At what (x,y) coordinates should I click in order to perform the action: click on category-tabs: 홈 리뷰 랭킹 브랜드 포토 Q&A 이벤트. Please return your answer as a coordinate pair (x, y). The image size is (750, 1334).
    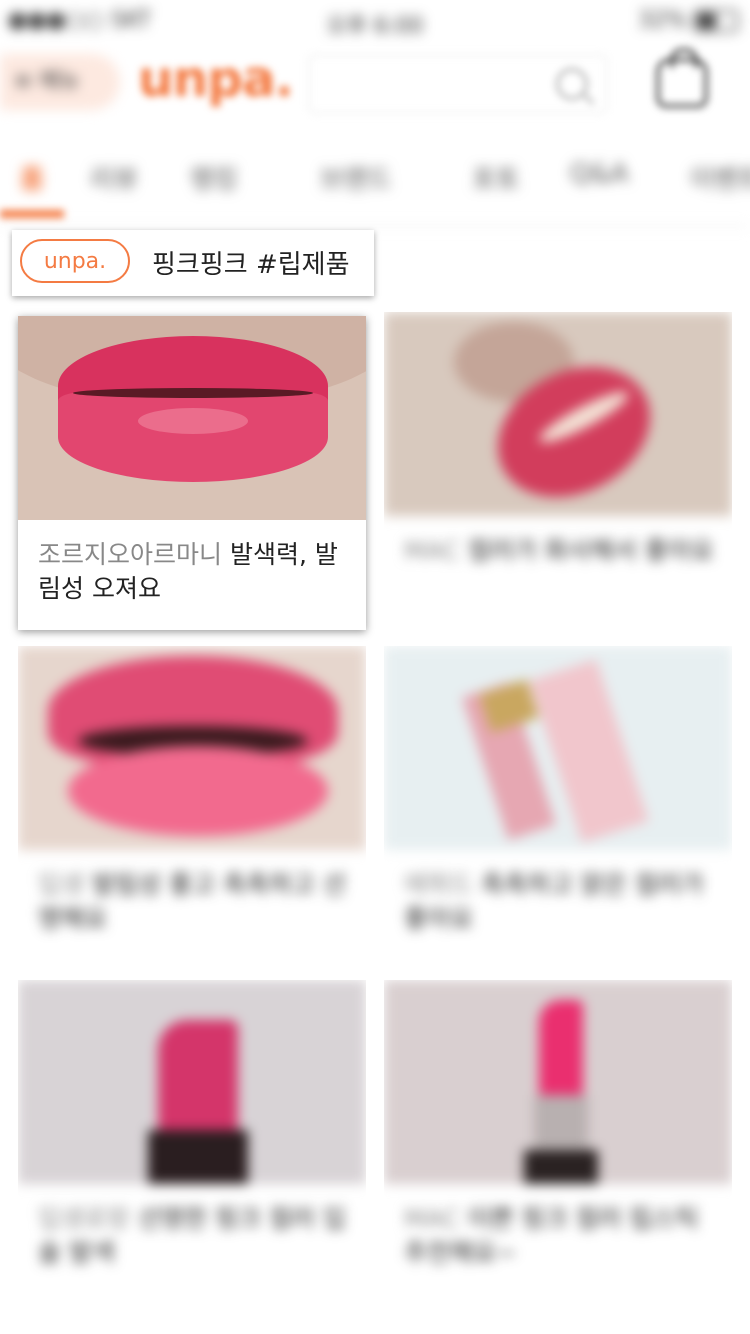
    Looking at the image, I should click on (375, 186).